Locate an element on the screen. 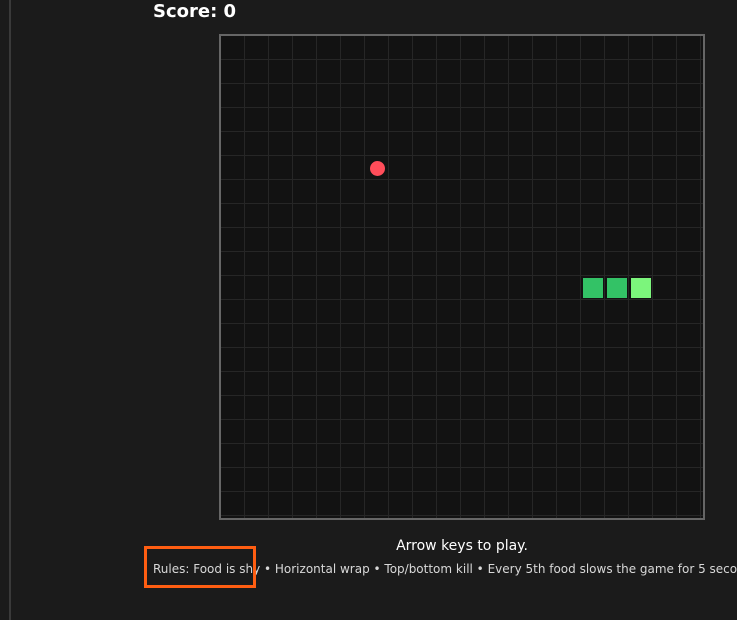  score-display: Score: 0 is located at coordinates (195, 11).